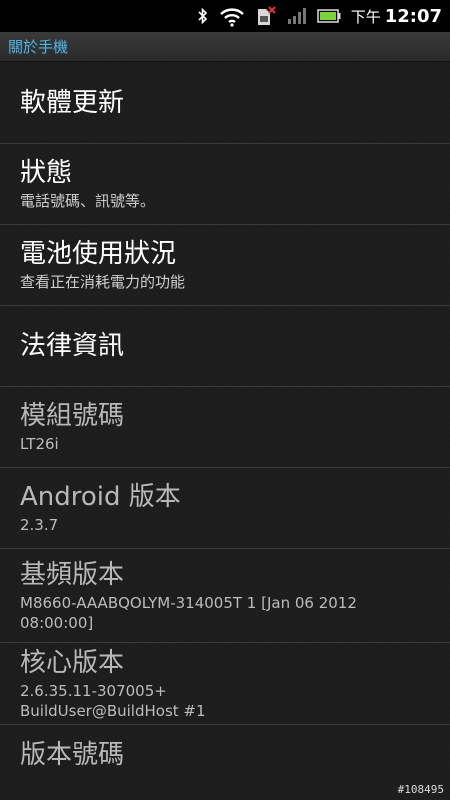 The width and height of the screenshot is (450, 800). I want to click on battery-use-item: 電池使用狀況 查看正在消耗電力的功能, so click(225, 265).